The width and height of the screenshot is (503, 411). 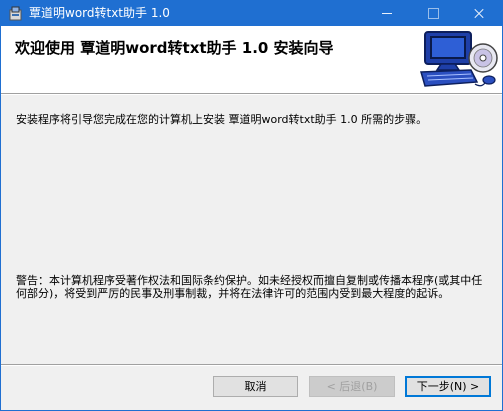 What do you see at coordinates (251, 13) in the screenshot?
I see `title-bar: 覃道明word转txt助手 1.0` at bounding box center [251, 13].